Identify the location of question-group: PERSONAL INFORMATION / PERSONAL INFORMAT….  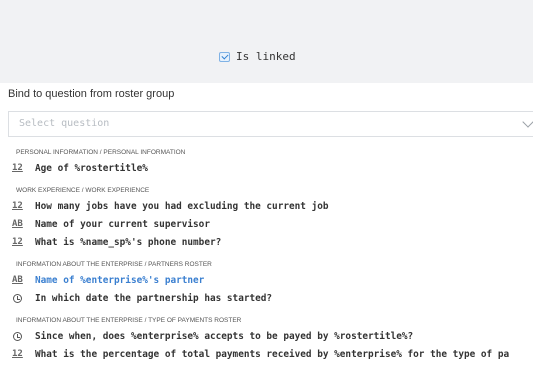
(266, 162).